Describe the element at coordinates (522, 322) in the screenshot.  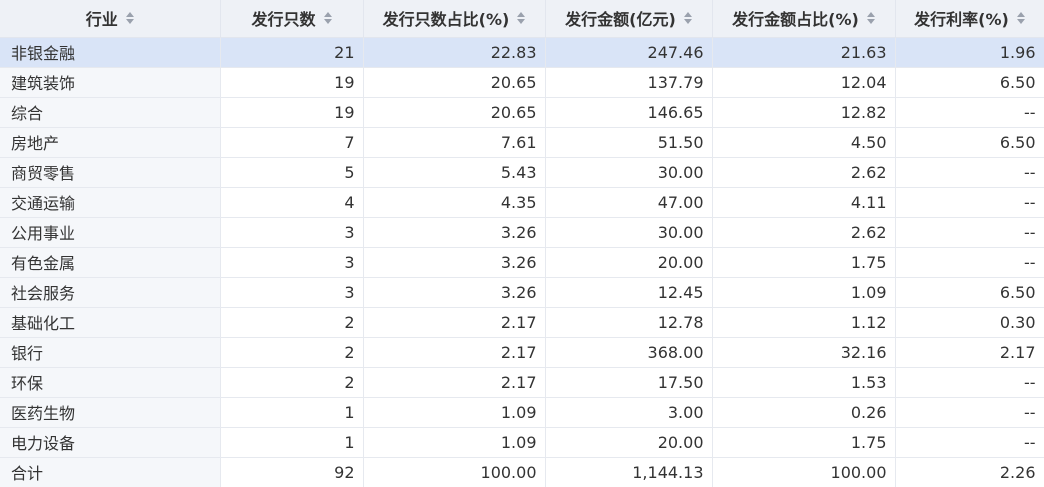
I see `table-row: 基础化工 2 2.17 12.78 1.12 0.30` at that location.